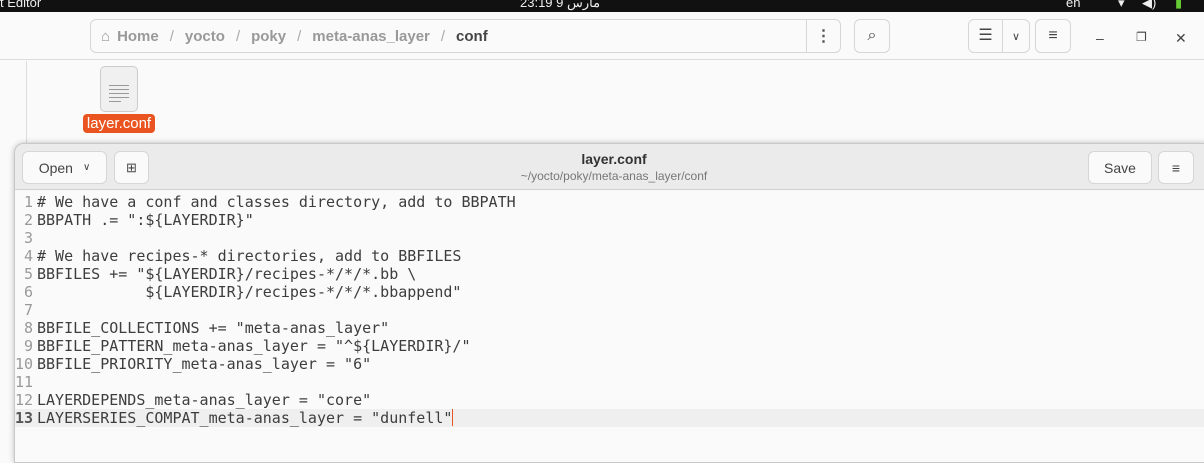 This screenshot has width=1204, height=463. What do you see at coordinates (614, 176) in the screenshot?
I see `document-path: ~/yocto/poky/meta-anas_layer/conf` at bounding box center [614, 176].